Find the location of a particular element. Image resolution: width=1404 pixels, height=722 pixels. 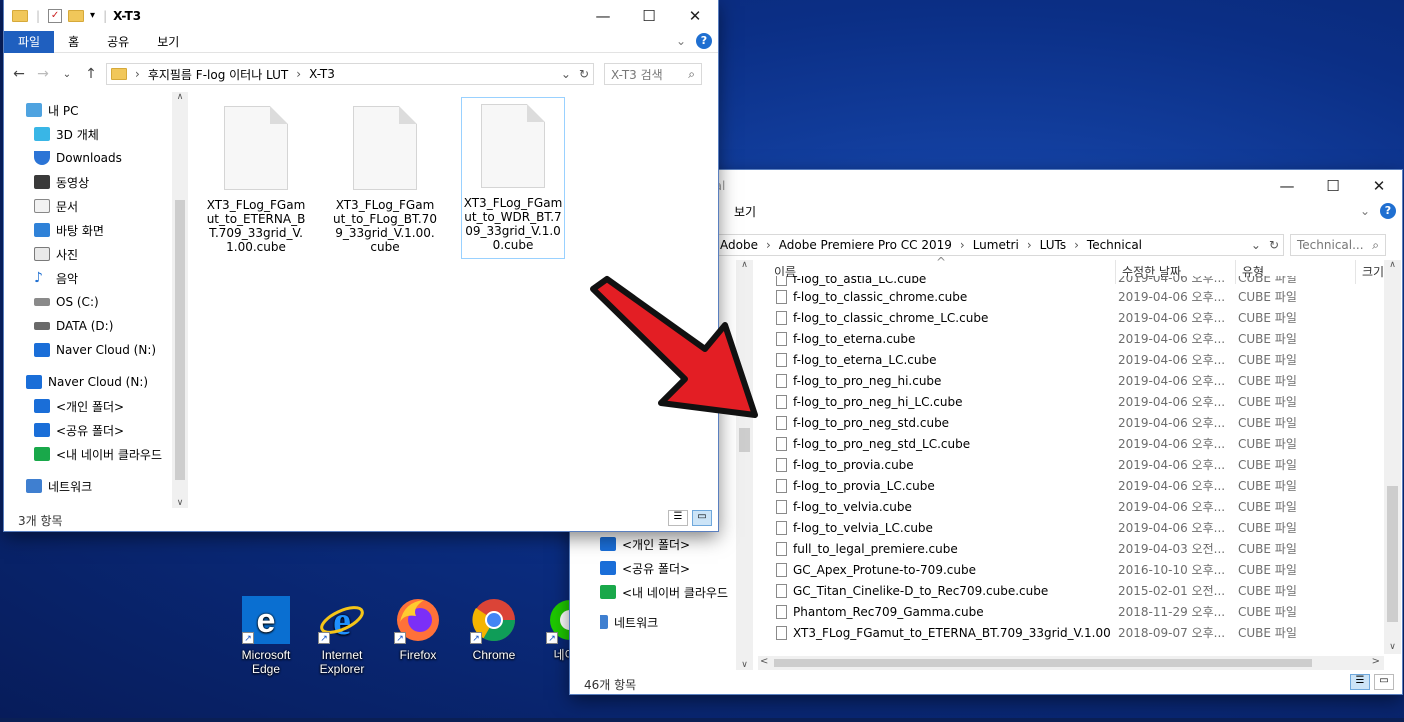

new-folder-icon is located at coordinates (76, 15).